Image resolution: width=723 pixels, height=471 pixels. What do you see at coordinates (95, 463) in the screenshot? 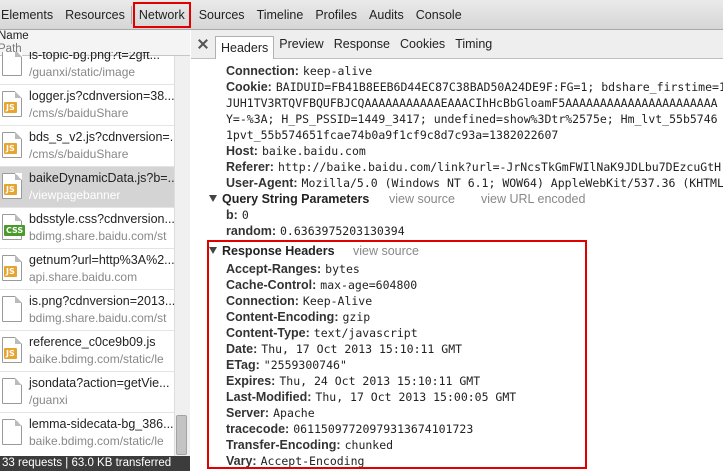
I see `network-summary-bar: 33 requests | 63.0 KB transferred` at bounding box center [95, 463].